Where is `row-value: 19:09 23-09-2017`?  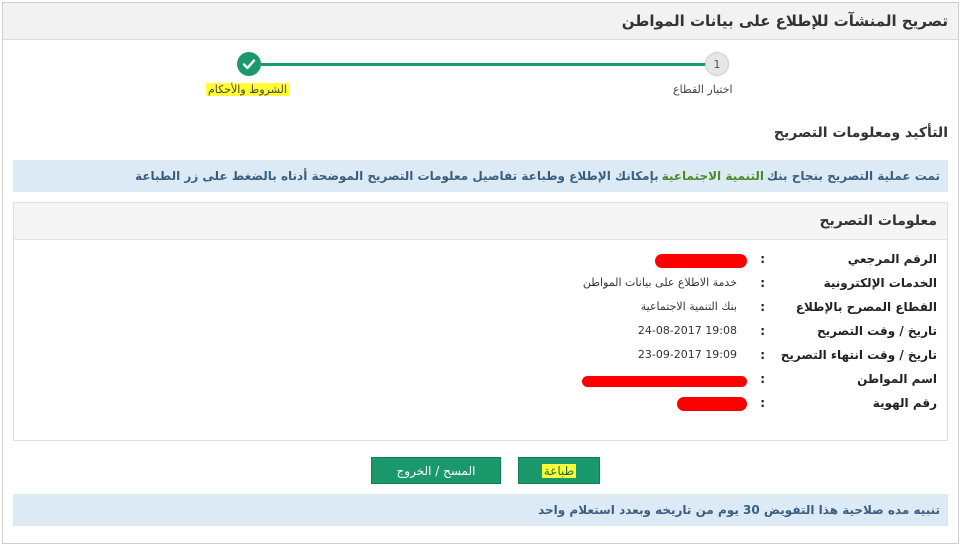 row-value: 19:09 23-09-2017 is located at coordinates (687, 354).